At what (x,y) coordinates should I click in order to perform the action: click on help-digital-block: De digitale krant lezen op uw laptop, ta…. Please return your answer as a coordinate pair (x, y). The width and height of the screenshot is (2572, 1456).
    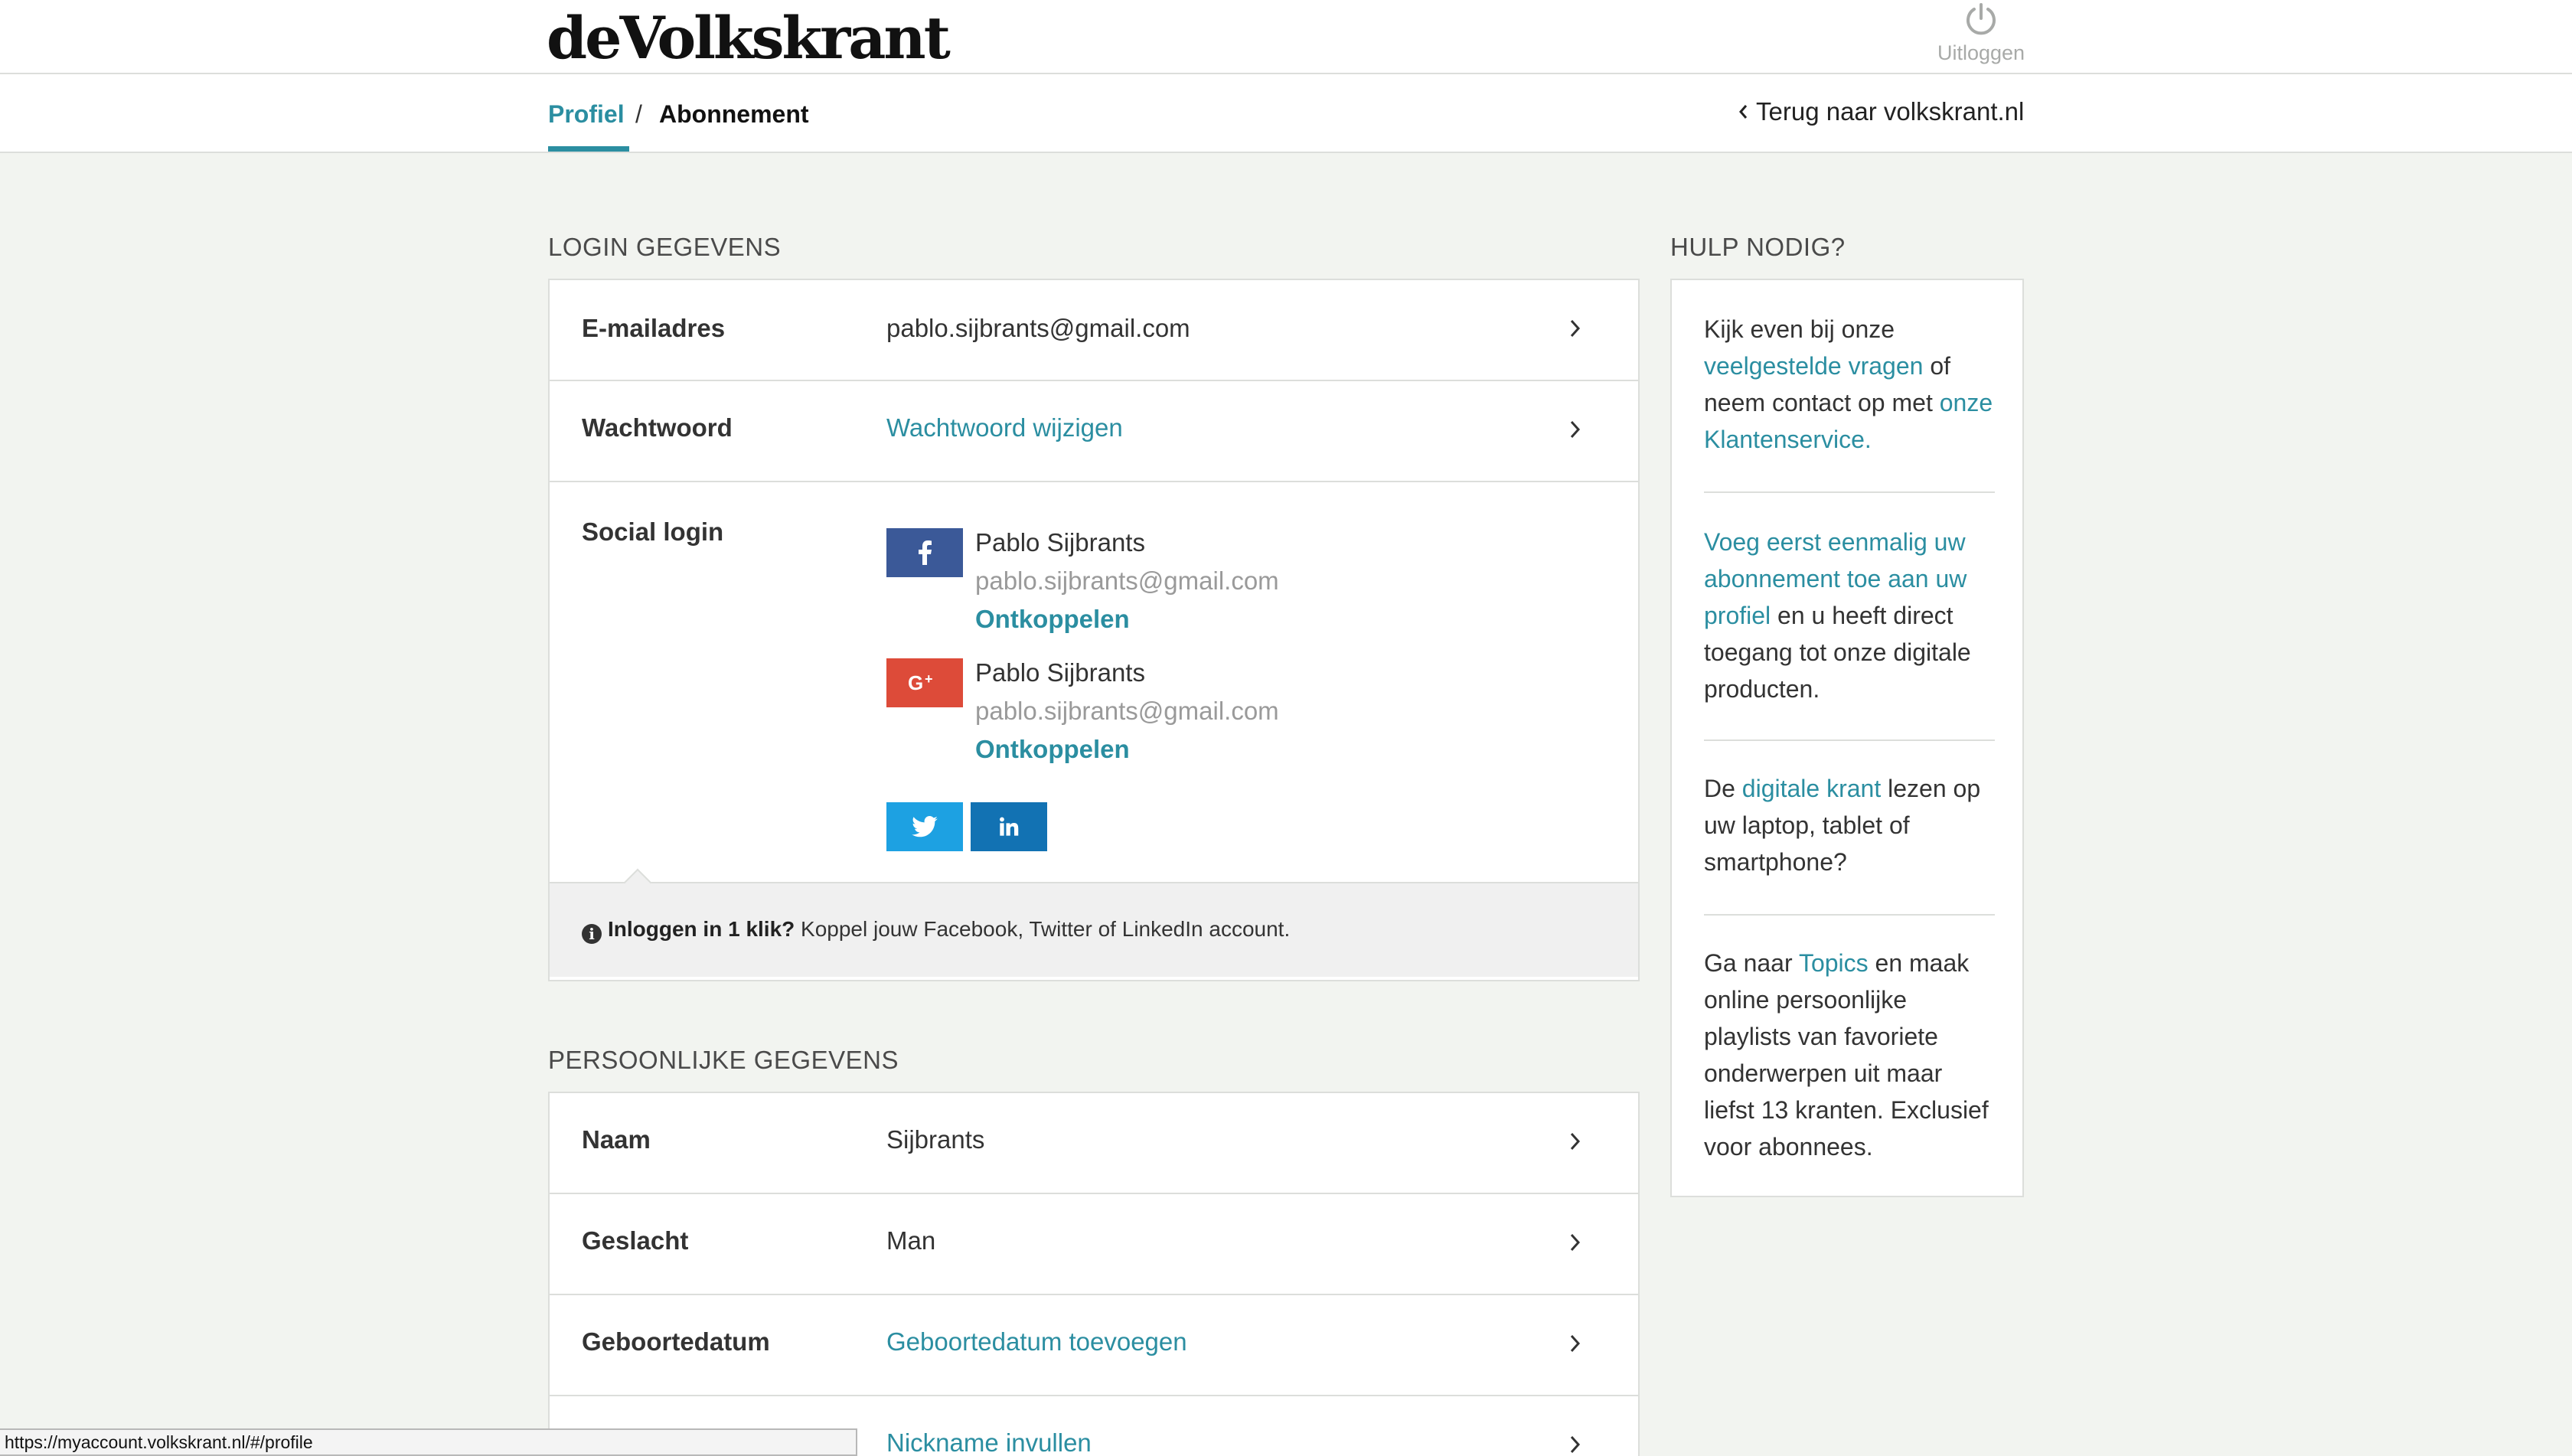
    Looking at the image, I should click on (1849, 825).